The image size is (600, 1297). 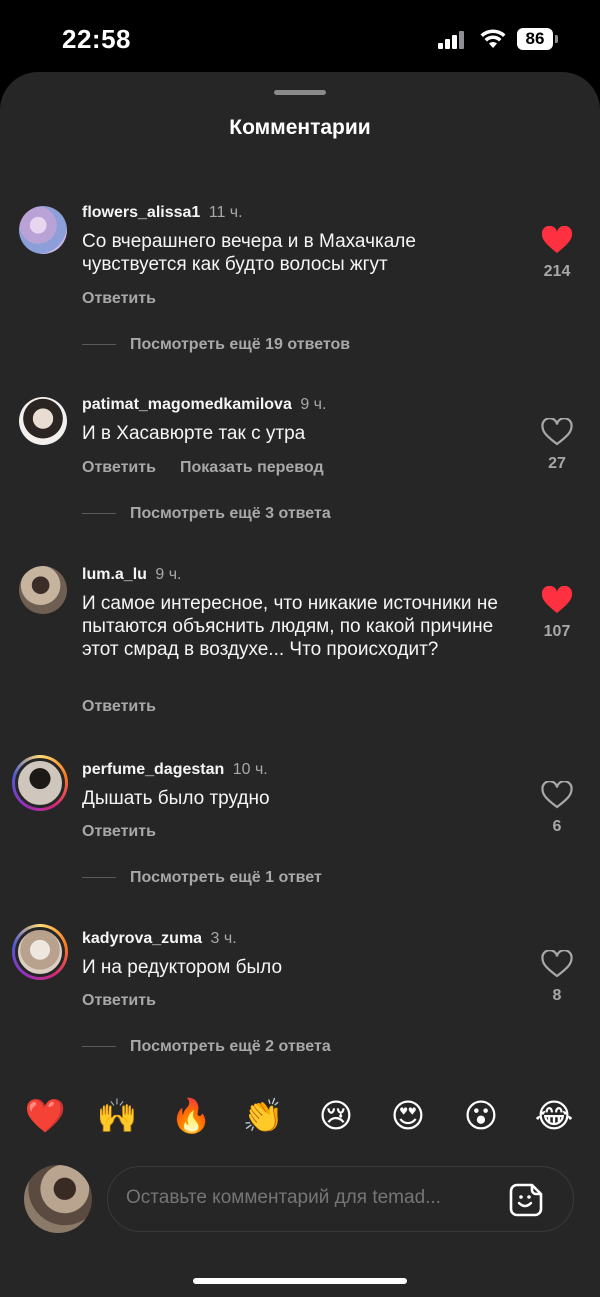 What do you see at coordinates (554, 1116) in the screenshot?
I see `reaction-tears-of-joy: 😂` at bounding box center [554, 1116].